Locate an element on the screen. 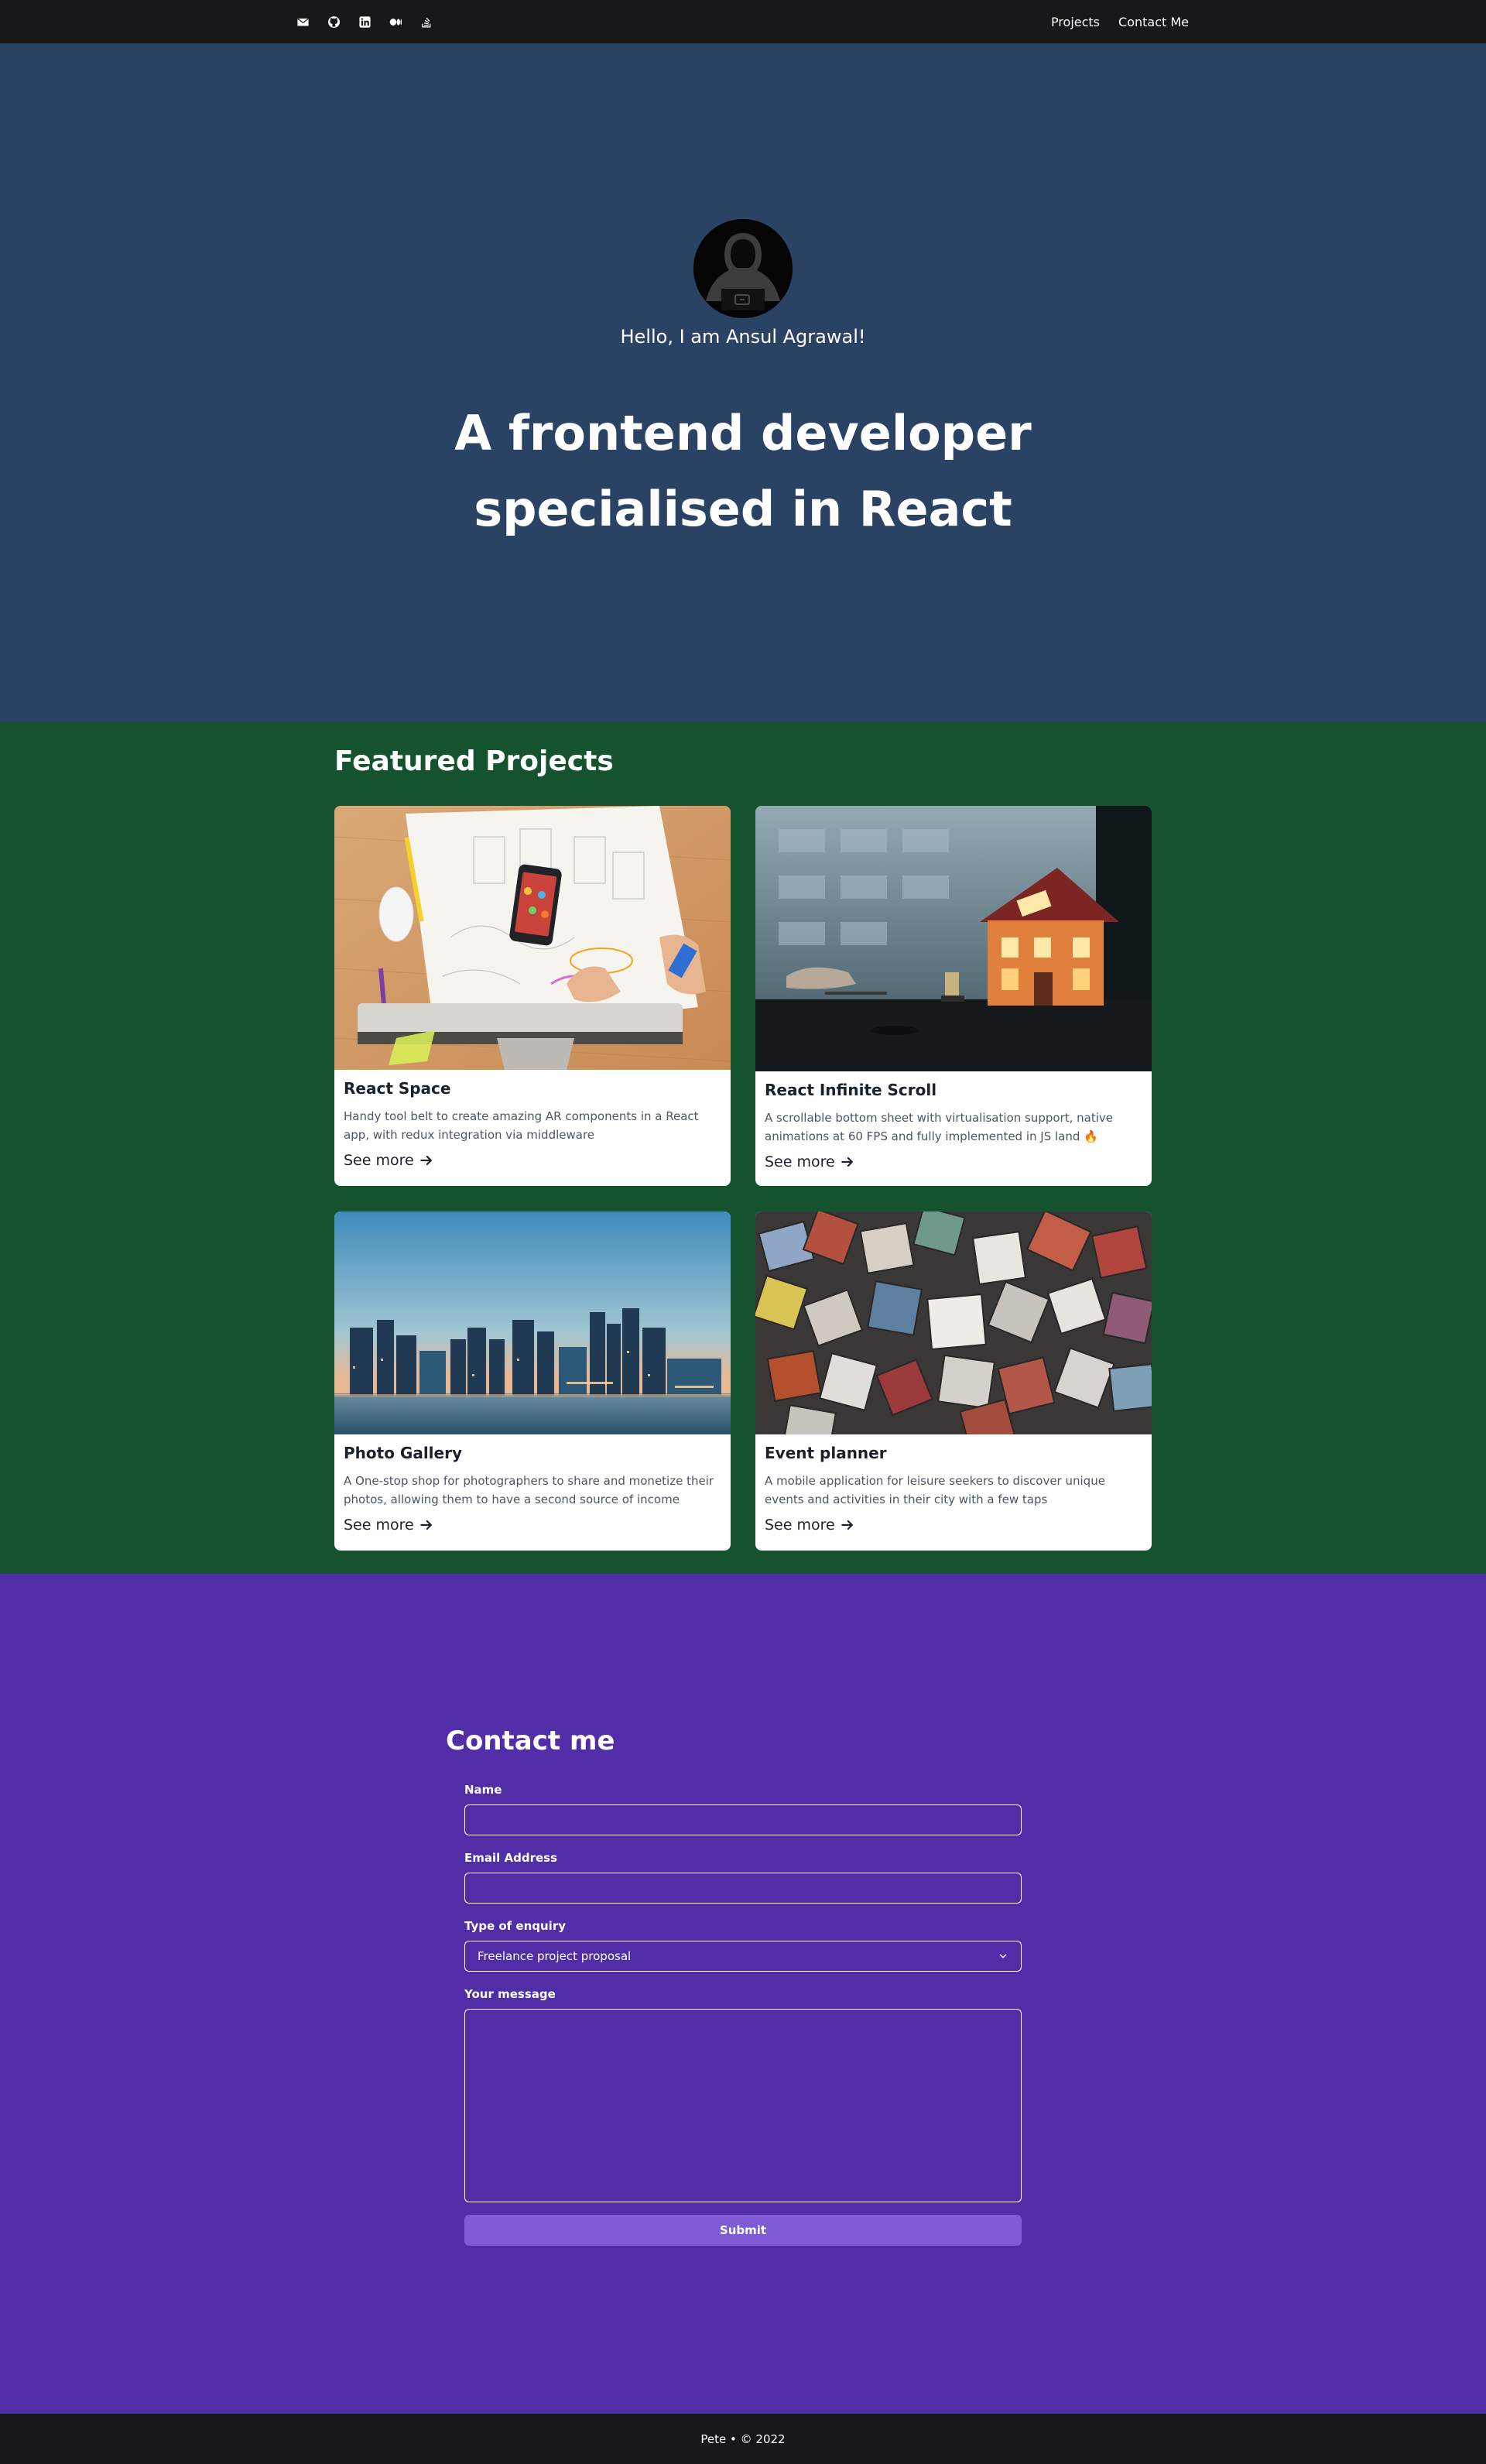 Image resolution: width=1486 pixels, height=2464 pixels. main-menu: Projects Contact Me is located at coordinates (1120, 21).